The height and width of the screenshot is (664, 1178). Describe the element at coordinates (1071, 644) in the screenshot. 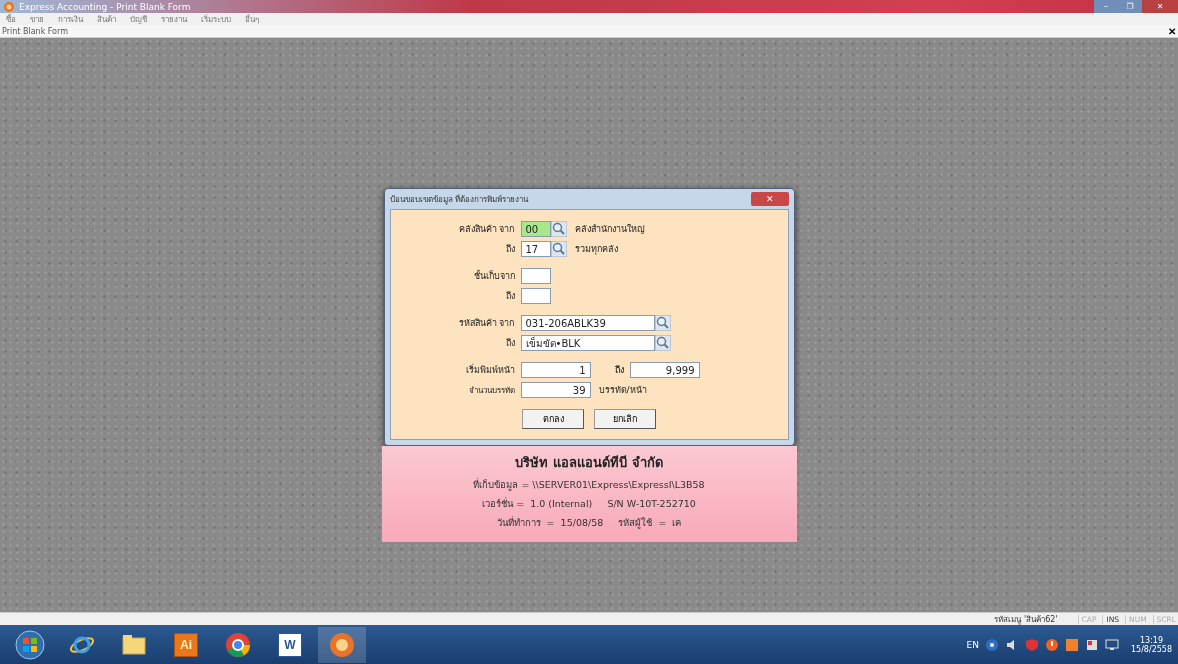

I see `square-icon` at that location.